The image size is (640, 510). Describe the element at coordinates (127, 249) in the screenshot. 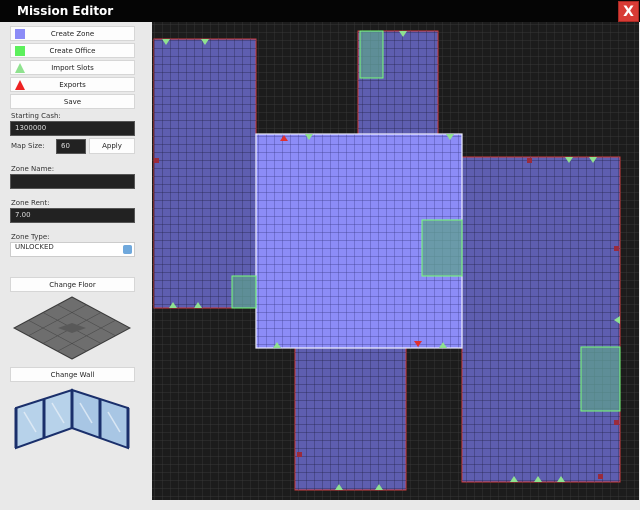

I see `chevron-down-icon` at that location.